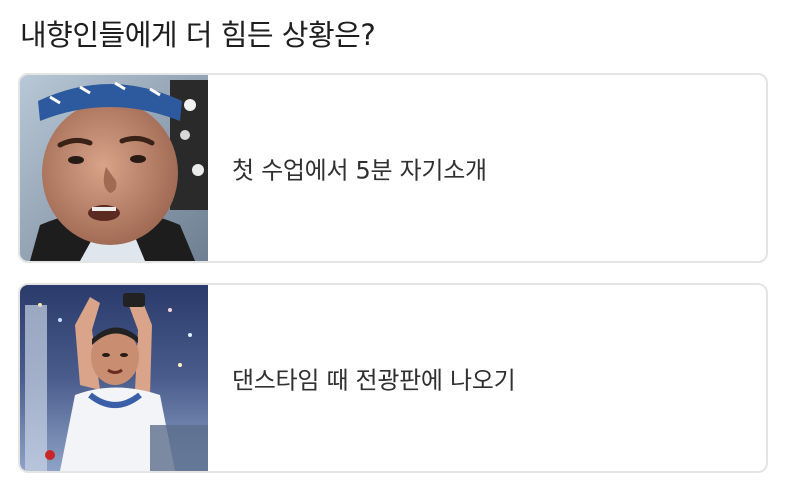 This screenshot has height=485, width=790. I want to click on option-1-label: 첫 수업에서 5분 자기소개, so click(359, 170).